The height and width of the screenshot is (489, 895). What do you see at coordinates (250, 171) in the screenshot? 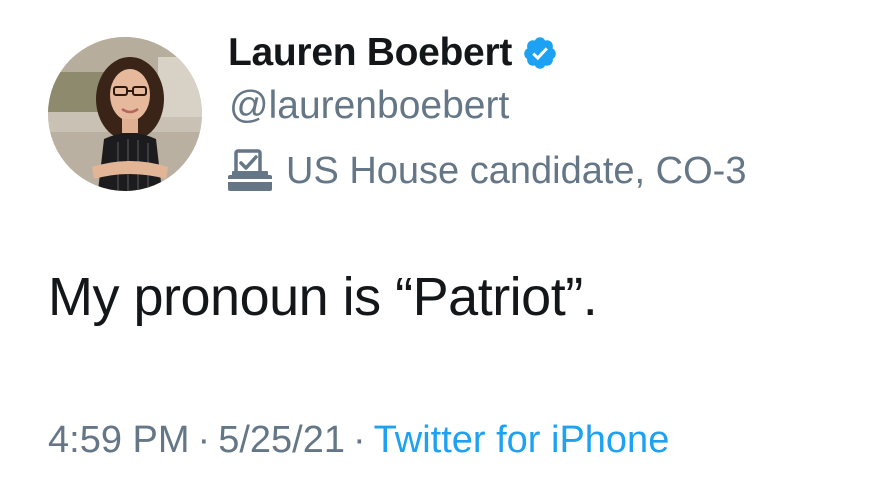
I see `ballot-box-icon` at bounding box center [250, 171].